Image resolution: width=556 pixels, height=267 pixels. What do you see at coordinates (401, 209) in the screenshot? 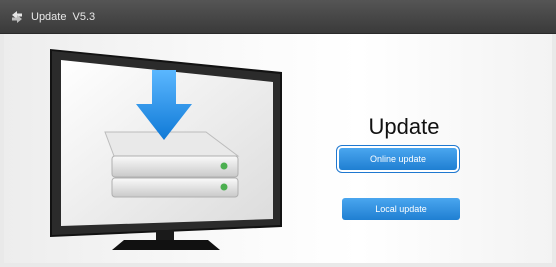
I see `local-update-button: Local update` at bounding box center [401, 209].